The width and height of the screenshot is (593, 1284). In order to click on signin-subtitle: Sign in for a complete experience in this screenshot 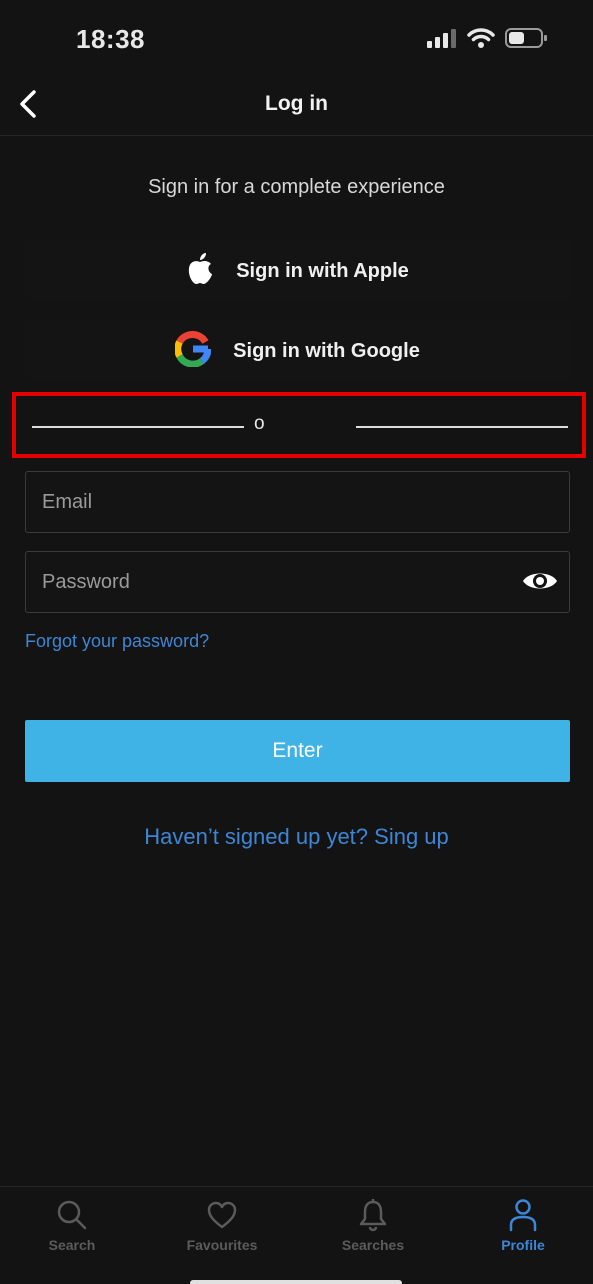, I will do `click(296, 187)`.